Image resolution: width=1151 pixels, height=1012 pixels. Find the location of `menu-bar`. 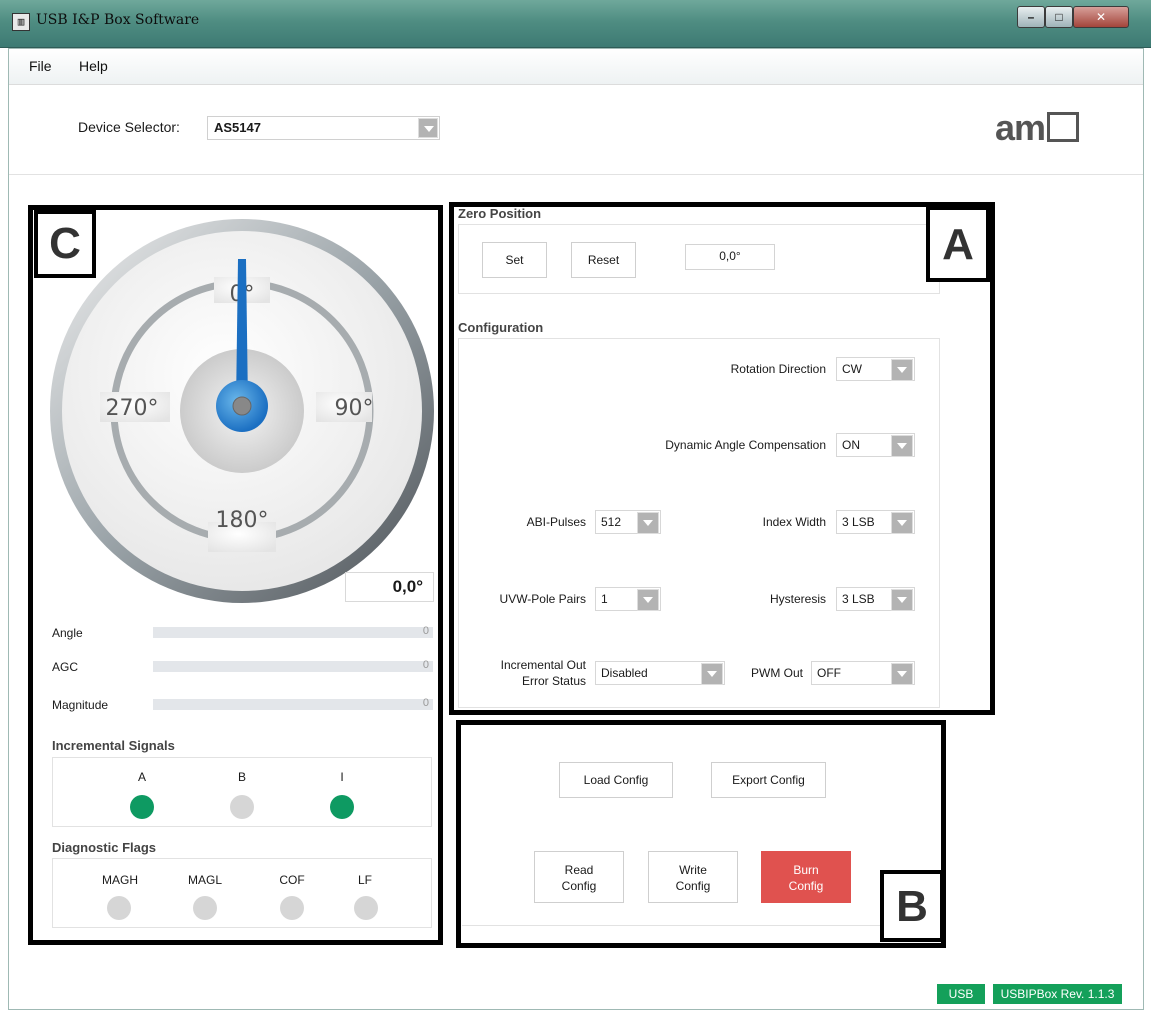

menu-bar is located at coordinates (576, 67).